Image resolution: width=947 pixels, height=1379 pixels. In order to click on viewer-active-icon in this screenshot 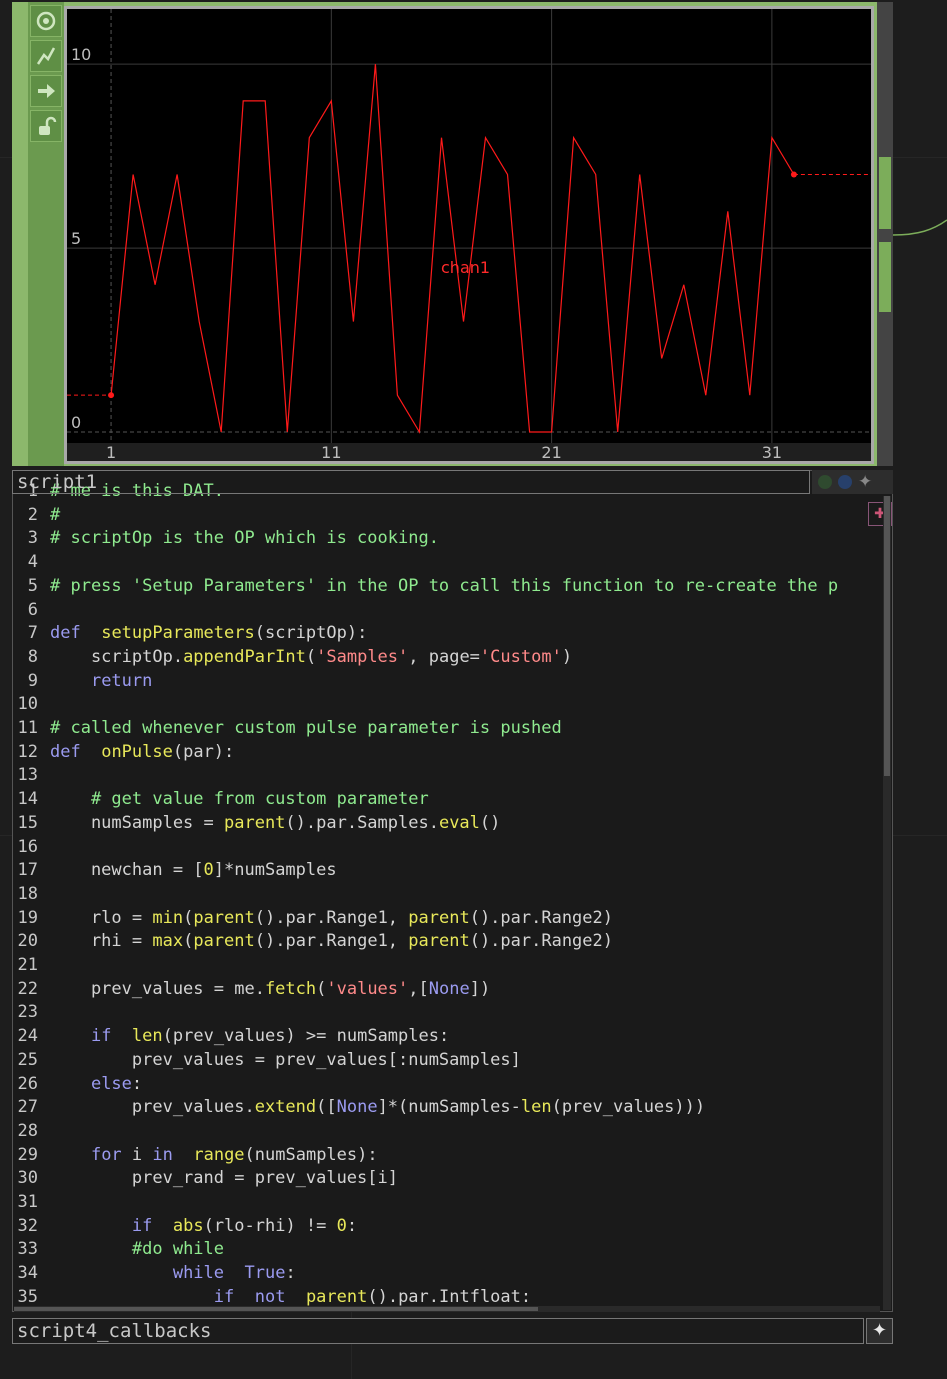, I will do `click(46, 21)`.